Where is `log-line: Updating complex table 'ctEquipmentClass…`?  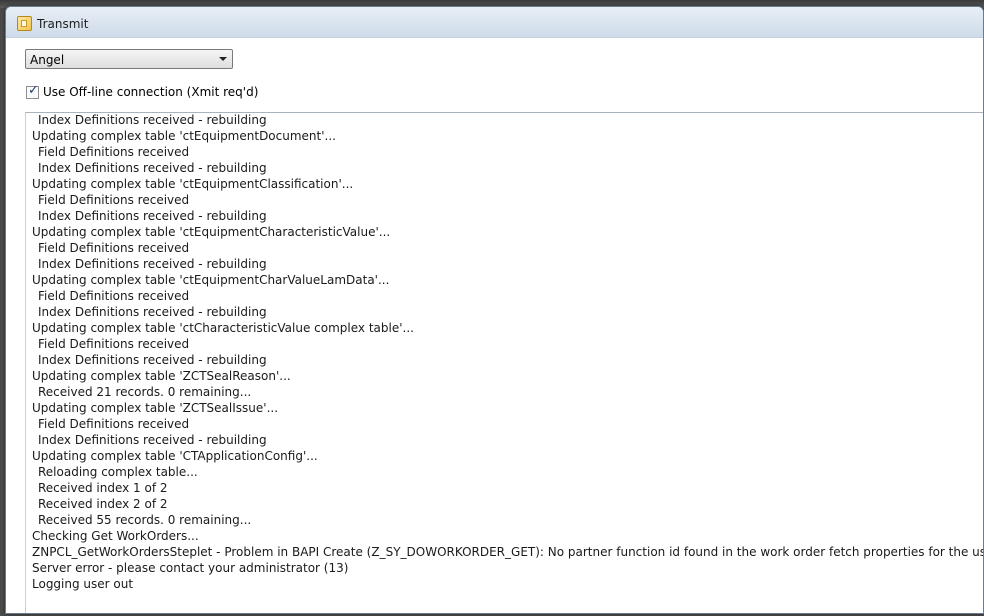 log-line: Updating complex table 'ctEquipmentClass… is located at coordinates (507, 184).